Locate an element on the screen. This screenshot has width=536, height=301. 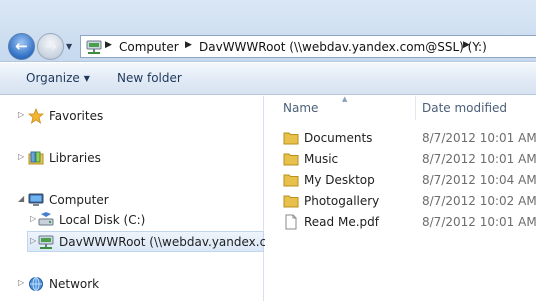
nav-item-computer: ◢ Computer is located at coordinates (132, 200).